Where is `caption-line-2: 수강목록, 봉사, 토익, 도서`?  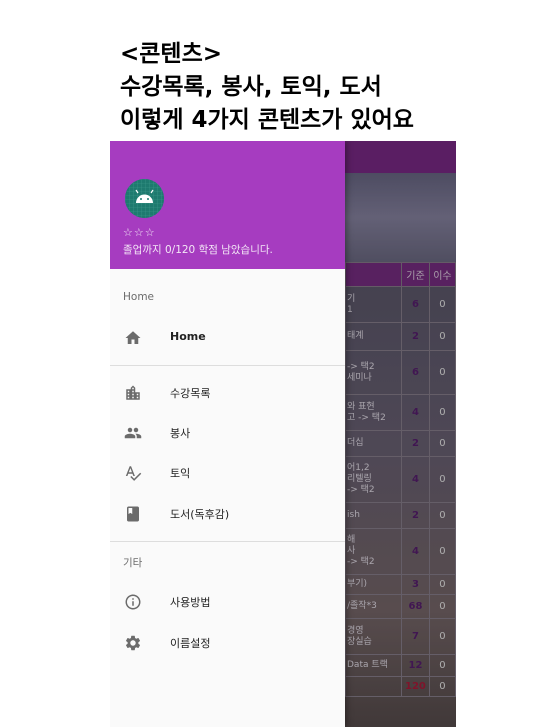
caption-line-2: 수강목록, 봉사, 토익, 도서 is located at coordinates (251, 87).